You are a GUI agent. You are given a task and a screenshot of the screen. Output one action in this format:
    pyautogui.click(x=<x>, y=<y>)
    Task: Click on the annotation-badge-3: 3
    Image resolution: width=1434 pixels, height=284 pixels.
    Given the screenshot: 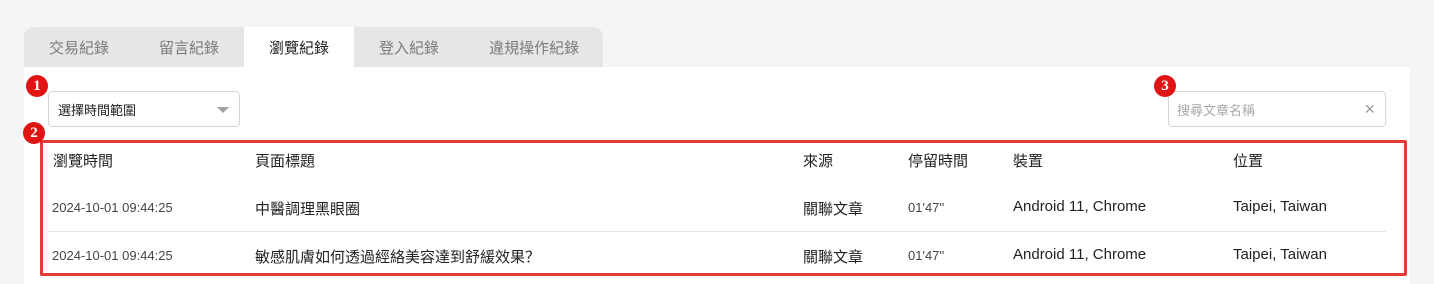 What is the action you would take?
    pyautogui.click(x=1165, y=86)
    